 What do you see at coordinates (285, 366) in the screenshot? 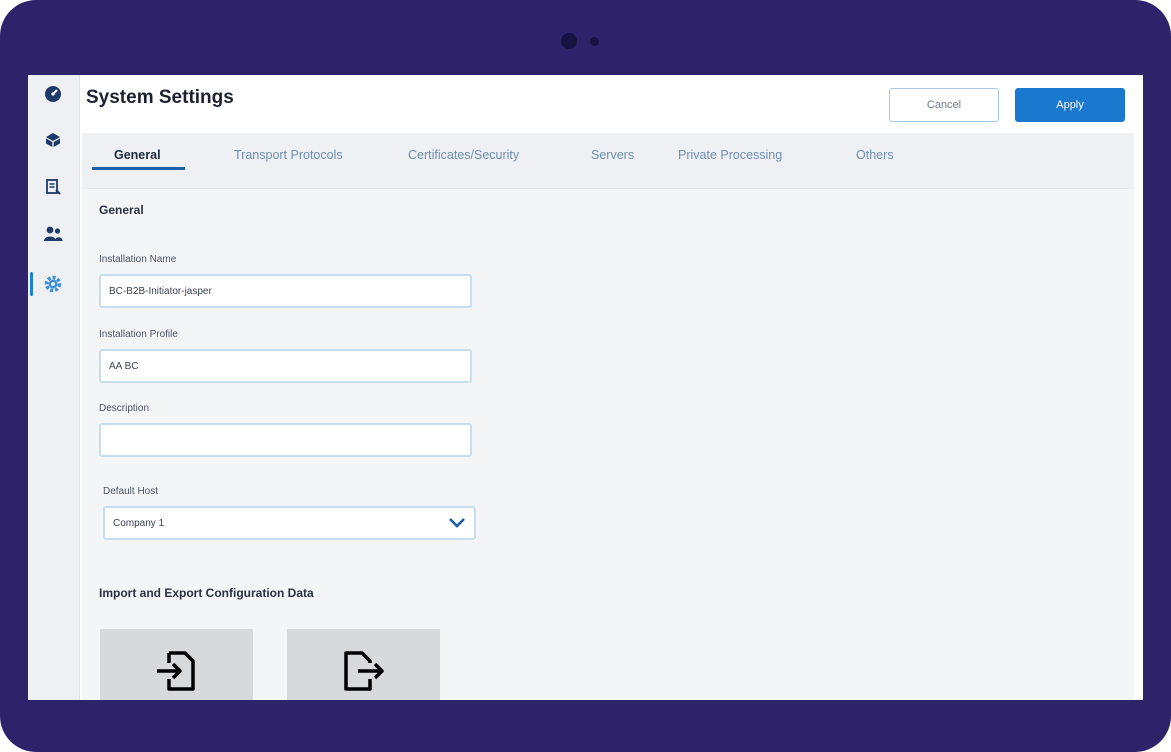
I see `installation-profile-field: AA BC` at bounding box center [285, 366].